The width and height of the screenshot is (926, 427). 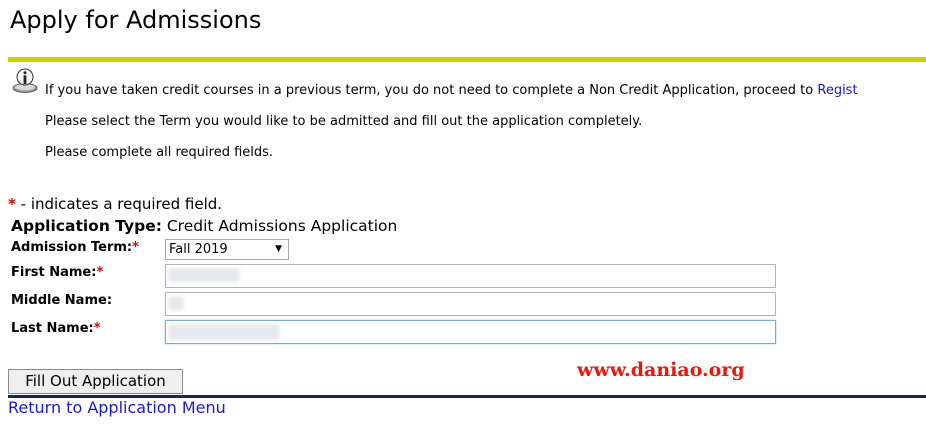 I want to click on required-legend: * - indicates a required field., so click(x=115, y=204).